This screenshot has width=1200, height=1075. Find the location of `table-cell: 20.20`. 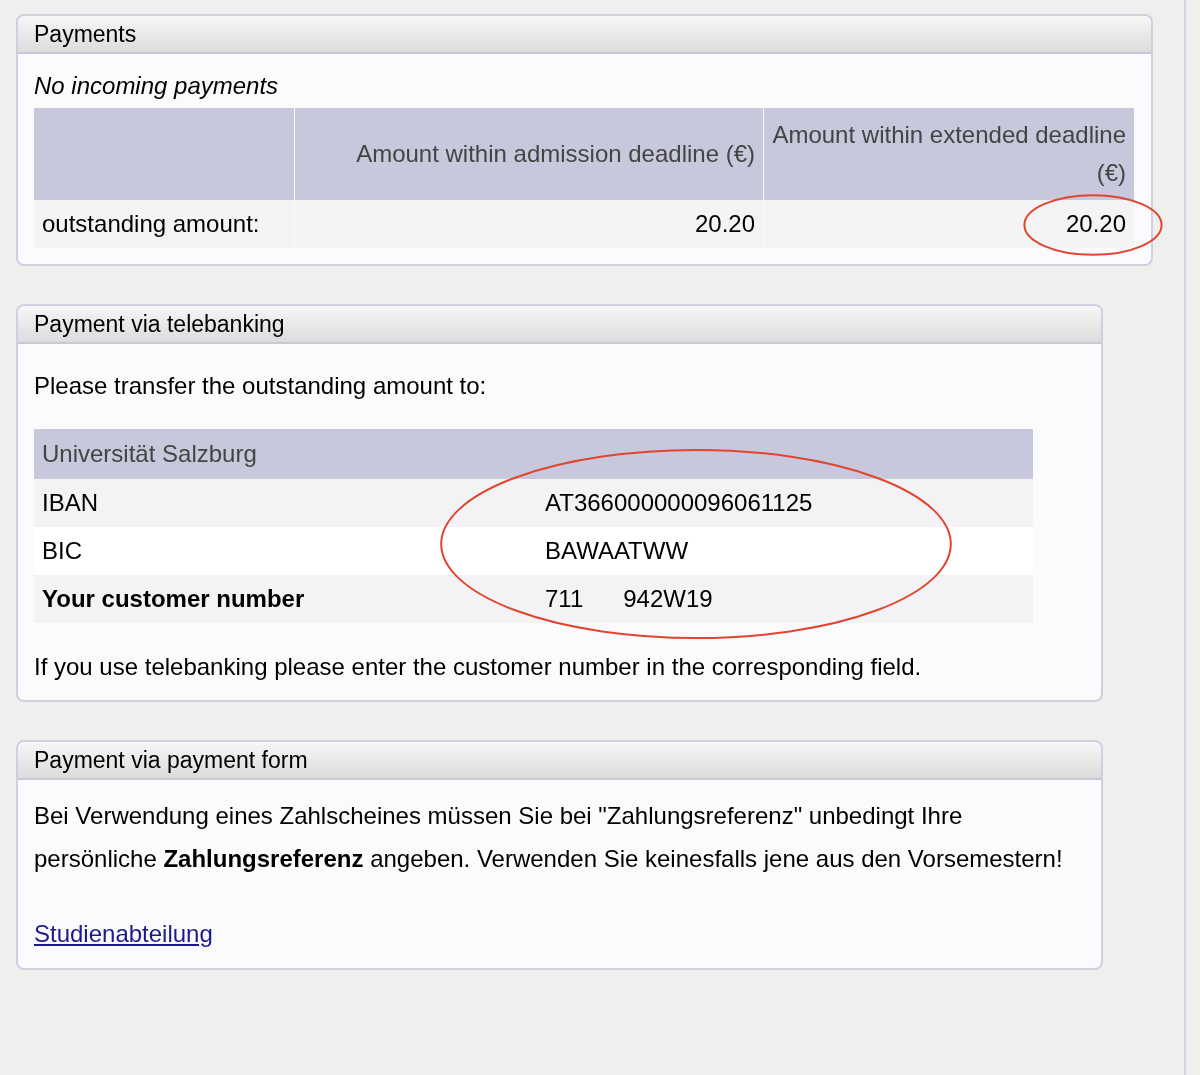

table-cell: 20.20 is located at coordinates (529, 224).